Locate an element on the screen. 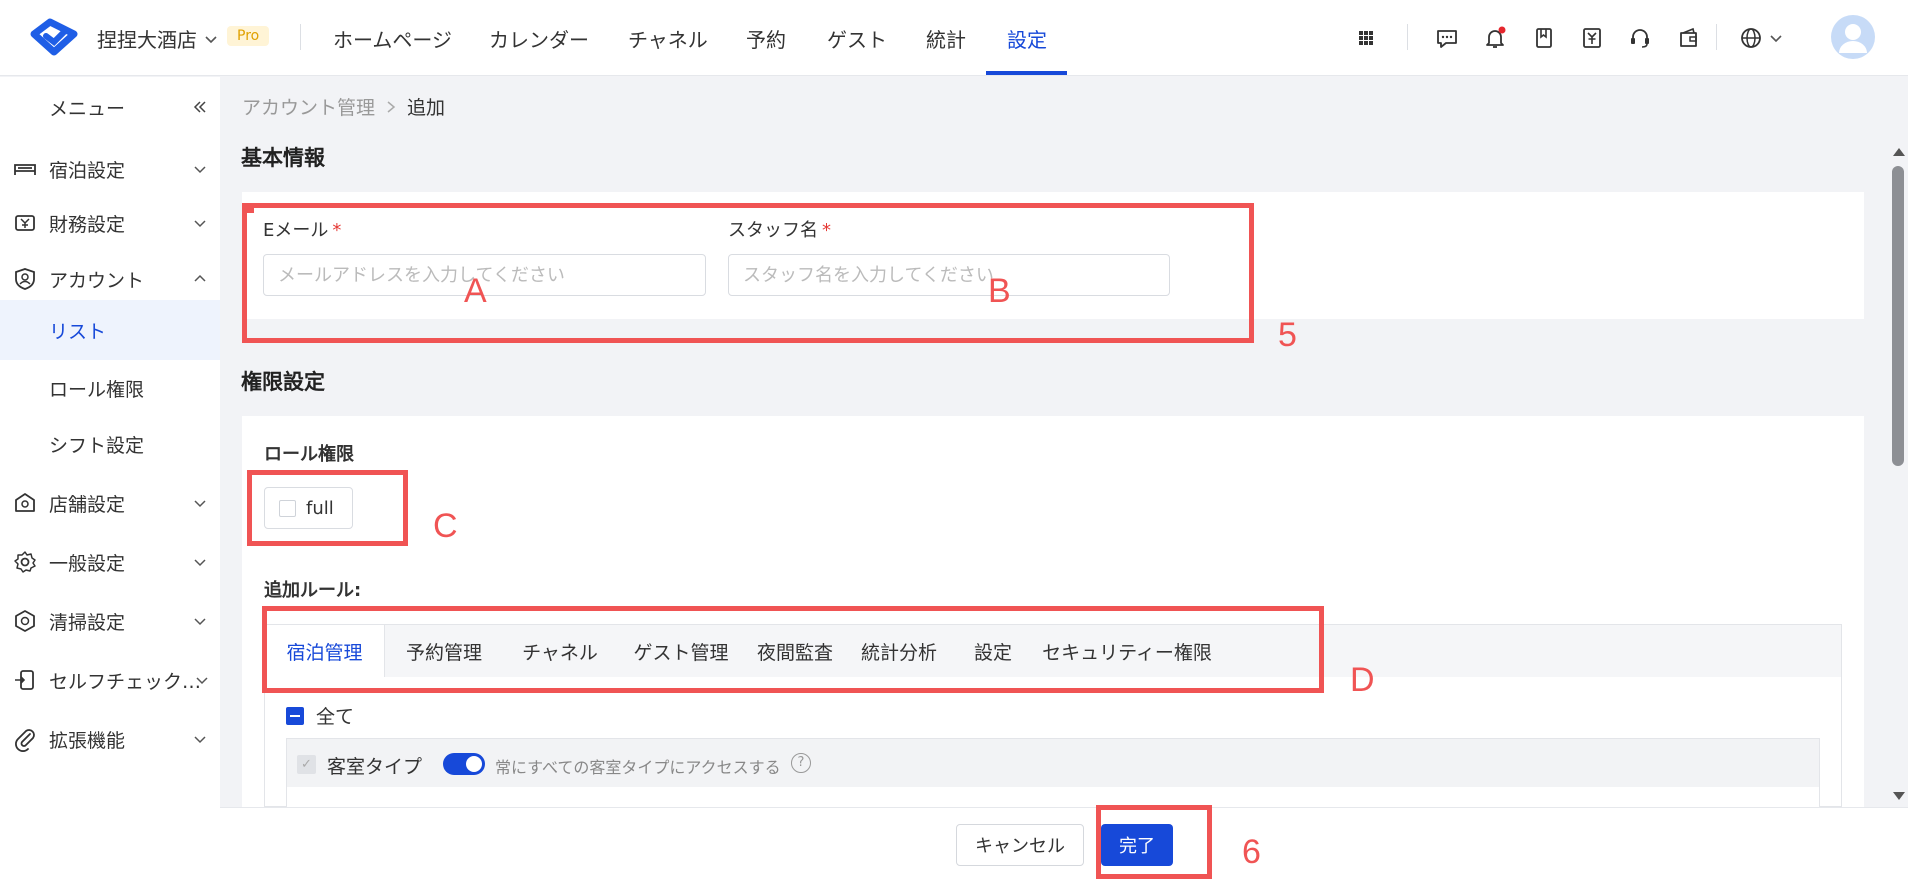 Image resolution: width=1908 pixels, height=882 pixels. chevron-right-icon is located at coordinates (391, 106).